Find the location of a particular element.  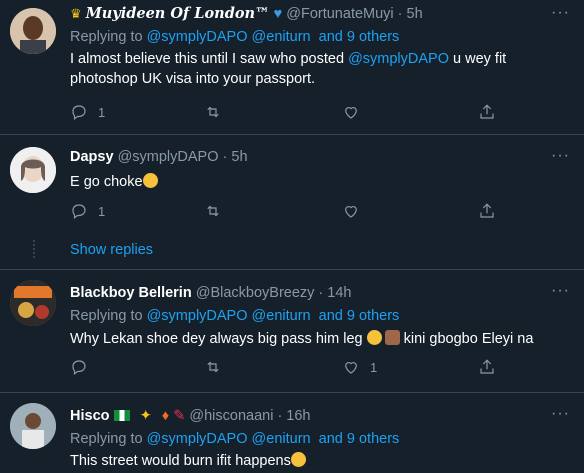

thinking-face-emoji-icon is located at coordinates (150, 180).